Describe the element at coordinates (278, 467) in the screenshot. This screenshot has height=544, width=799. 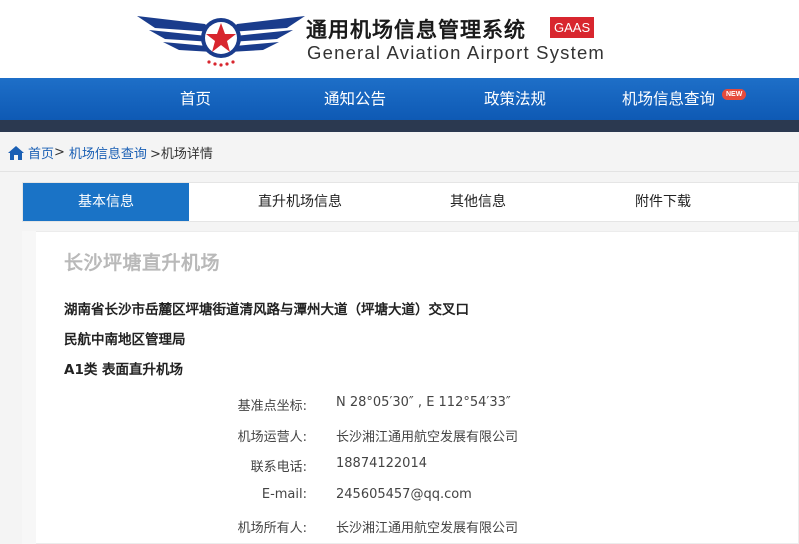
I see `phone-label: 联系电话:` at that location.